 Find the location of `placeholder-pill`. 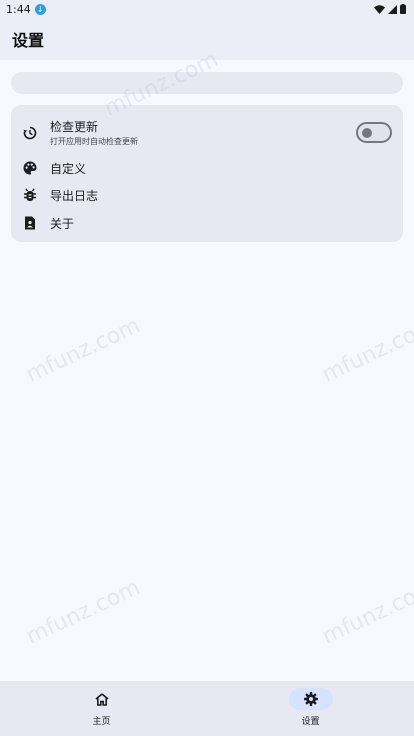

placeholder-pill is located at coordinates (207, 83).